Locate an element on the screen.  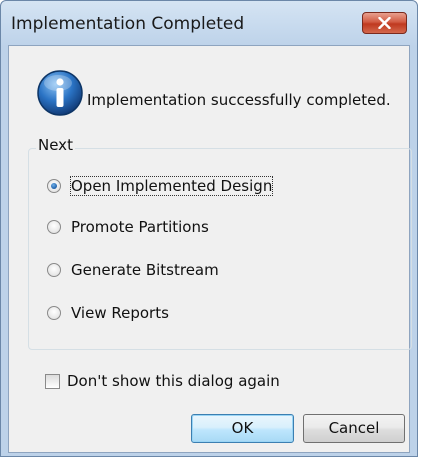
dont-show-again-label: Don't show this dialog again is located at coordinates (173, 381).